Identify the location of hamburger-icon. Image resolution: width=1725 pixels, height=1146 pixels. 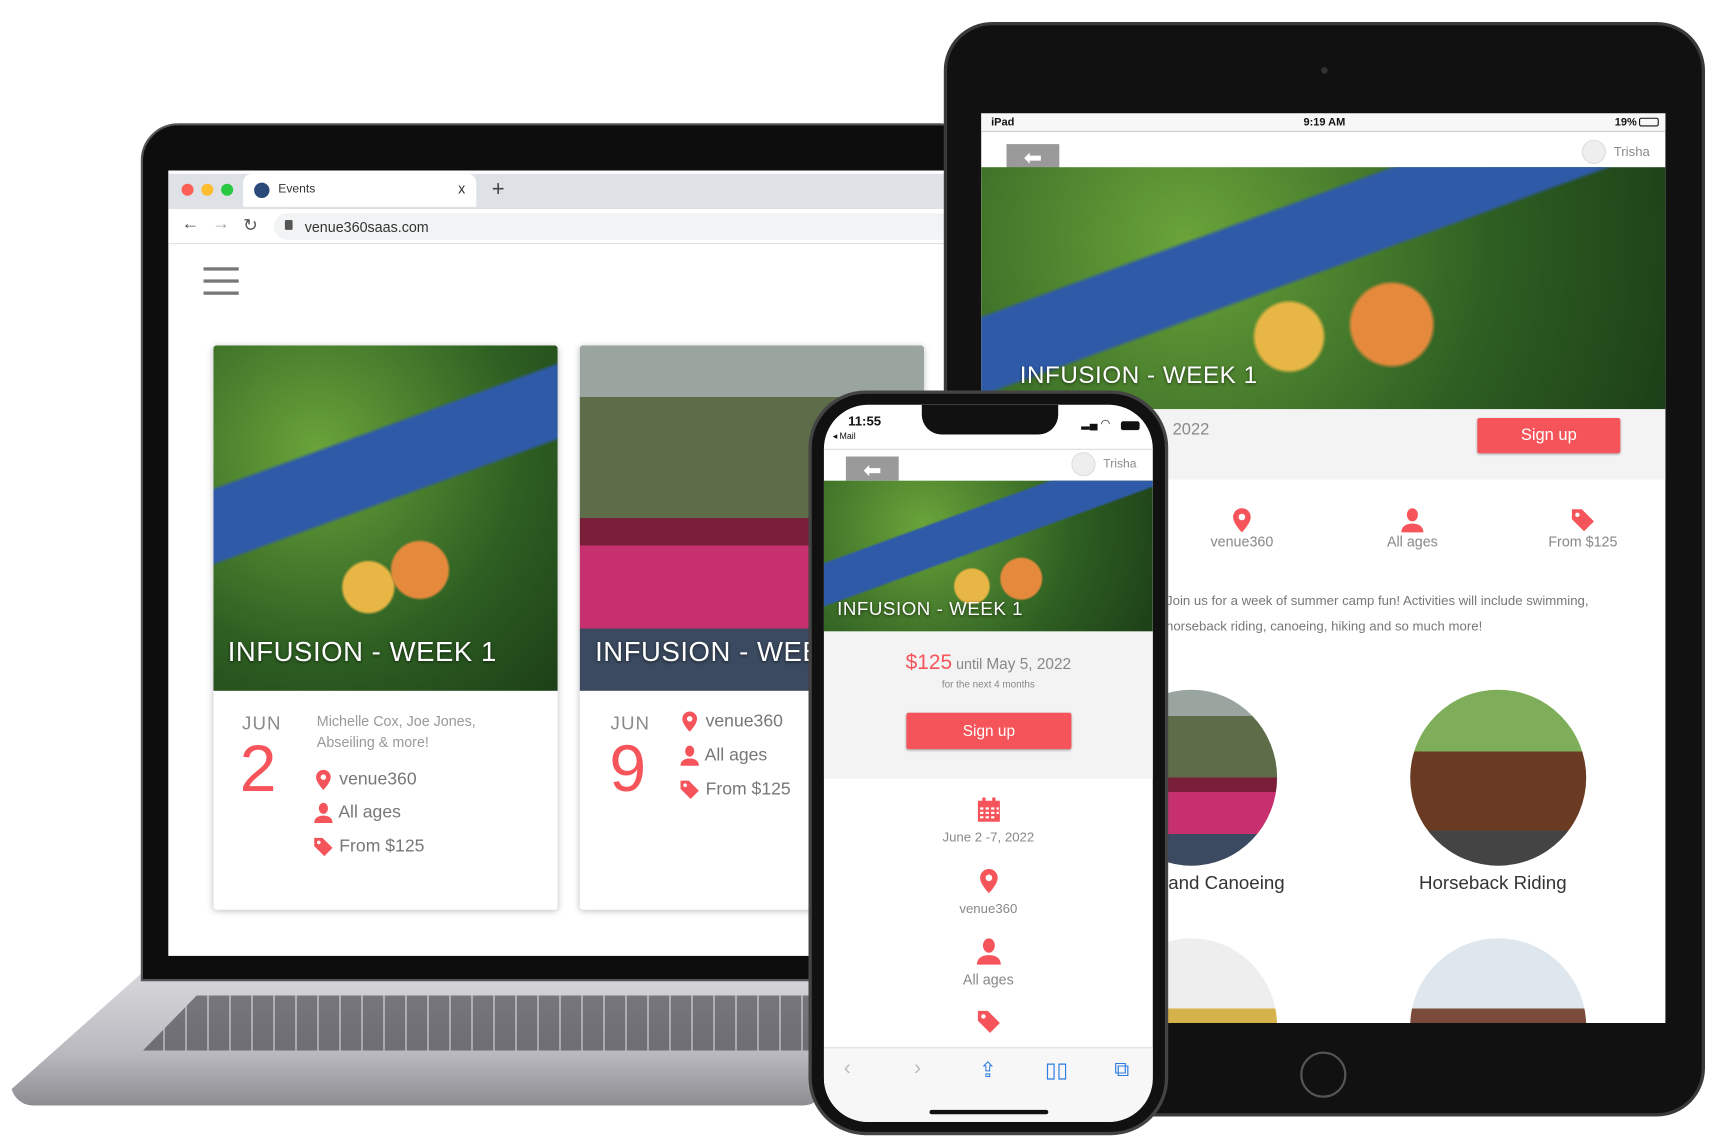
(221, 281).